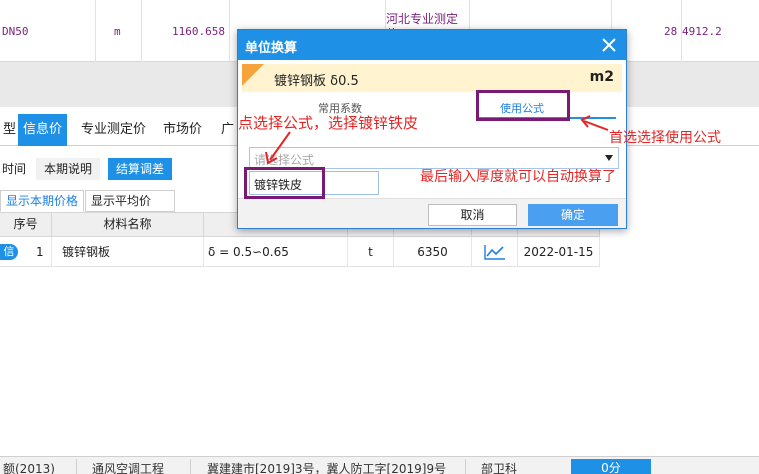  Describe the element at coordinates (128, 252) in the screenshot. I see `row-material-name: 镀锌钢板` at that location.